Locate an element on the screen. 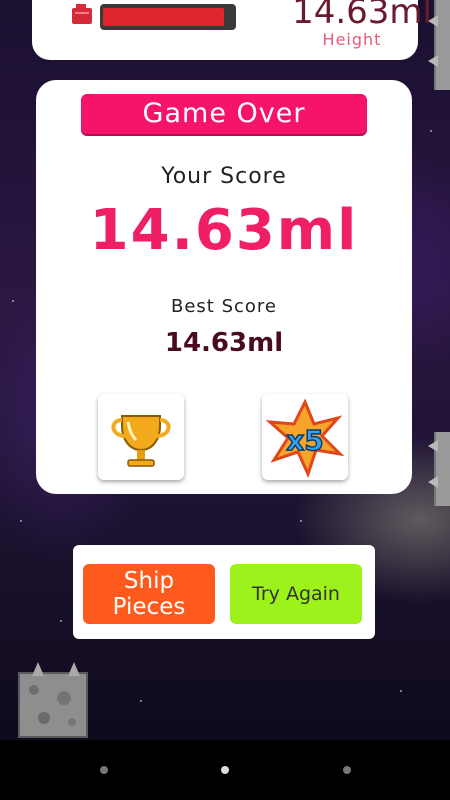 The width and height of the screenshot is (450, 800). fuel-bar-fill is located at coordinates (163, 17).